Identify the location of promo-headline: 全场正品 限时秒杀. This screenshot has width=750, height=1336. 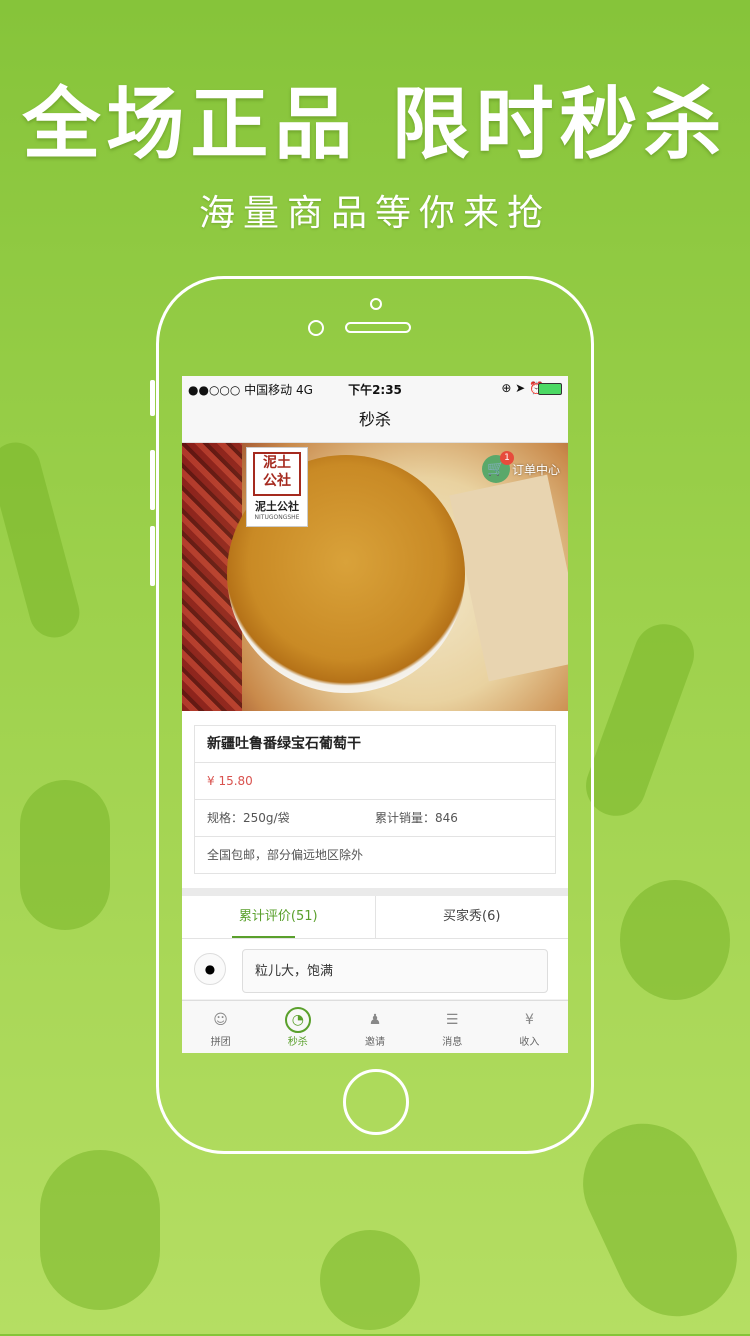
(375, 125).